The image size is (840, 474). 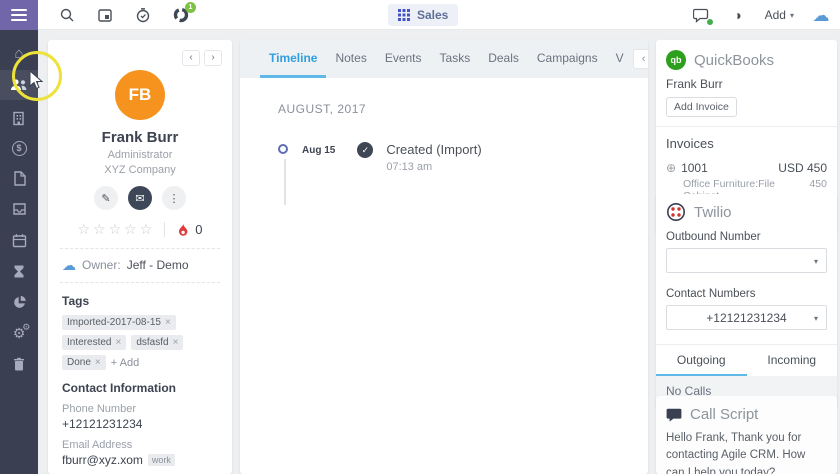 I want to click on twilio-header: Twilio, so click(x=746, y=212).